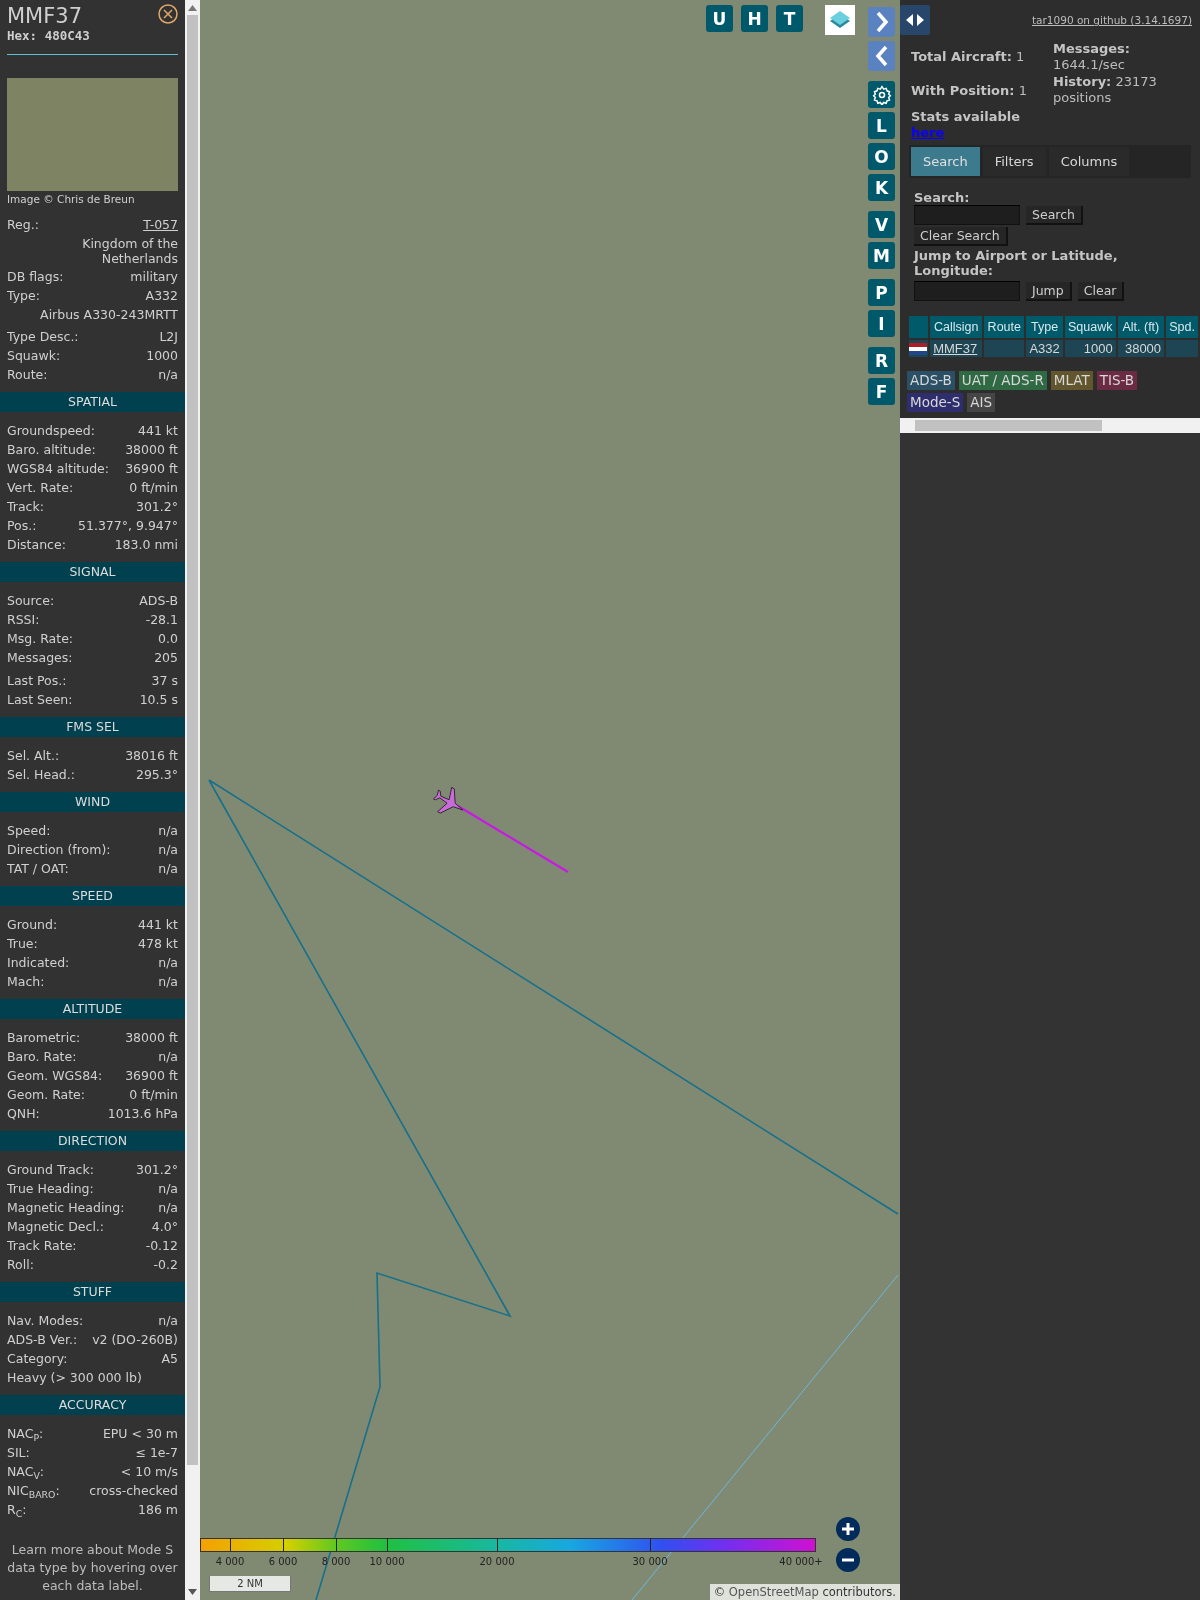 The height and width of the screenshot is (1600, 1200). I want to click on field-value: < 10 m/s, so click(149, 1472).